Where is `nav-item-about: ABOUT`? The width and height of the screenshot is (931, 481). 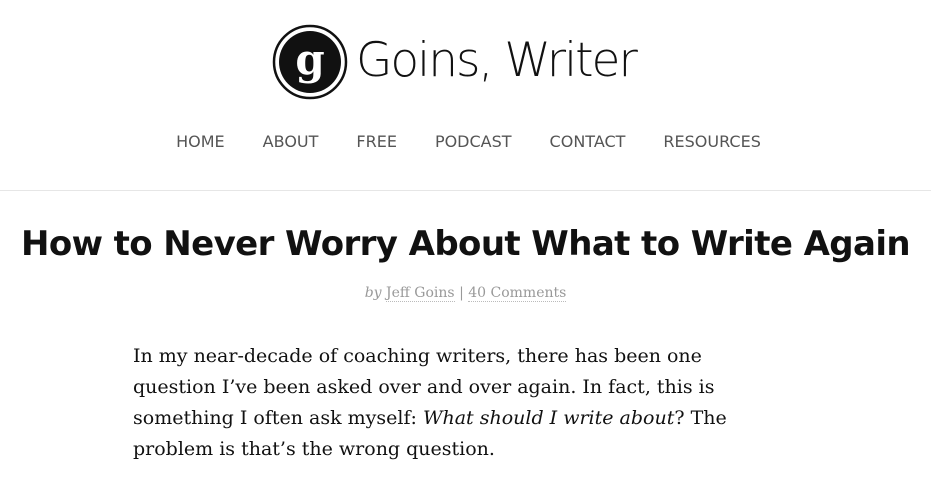
nav-item-about: ABOUT is located at coordinates (291, 141).